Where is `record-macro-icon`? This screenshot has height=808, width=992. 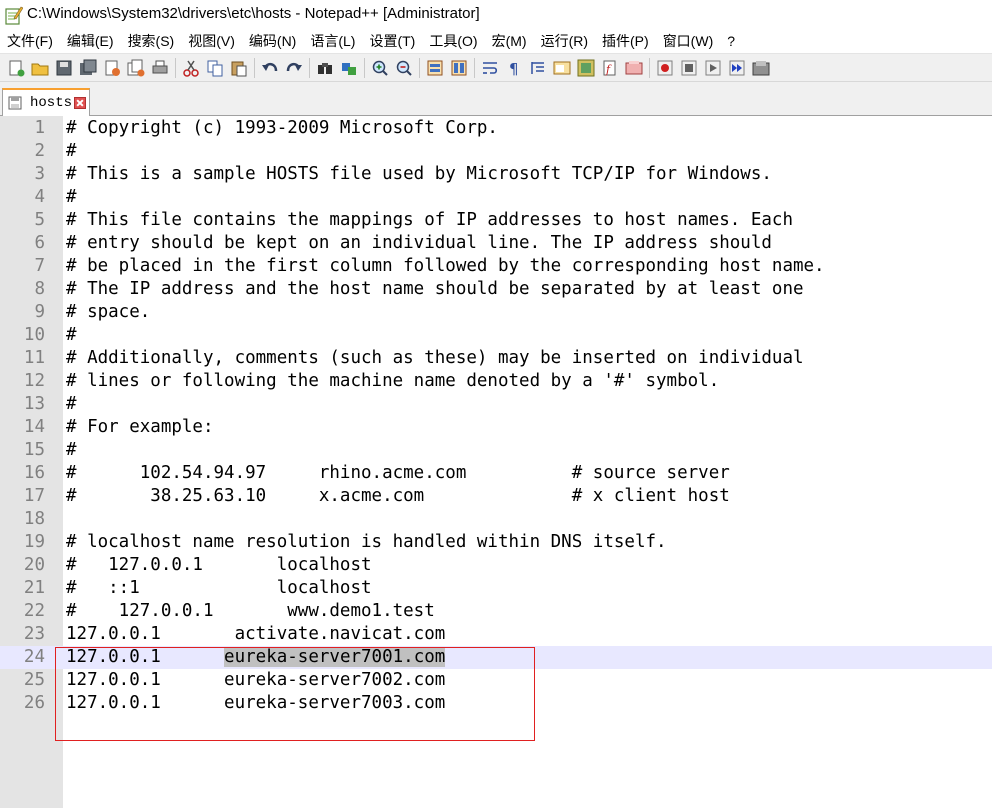 record-macro-icon is located at coordinates (665, 67).